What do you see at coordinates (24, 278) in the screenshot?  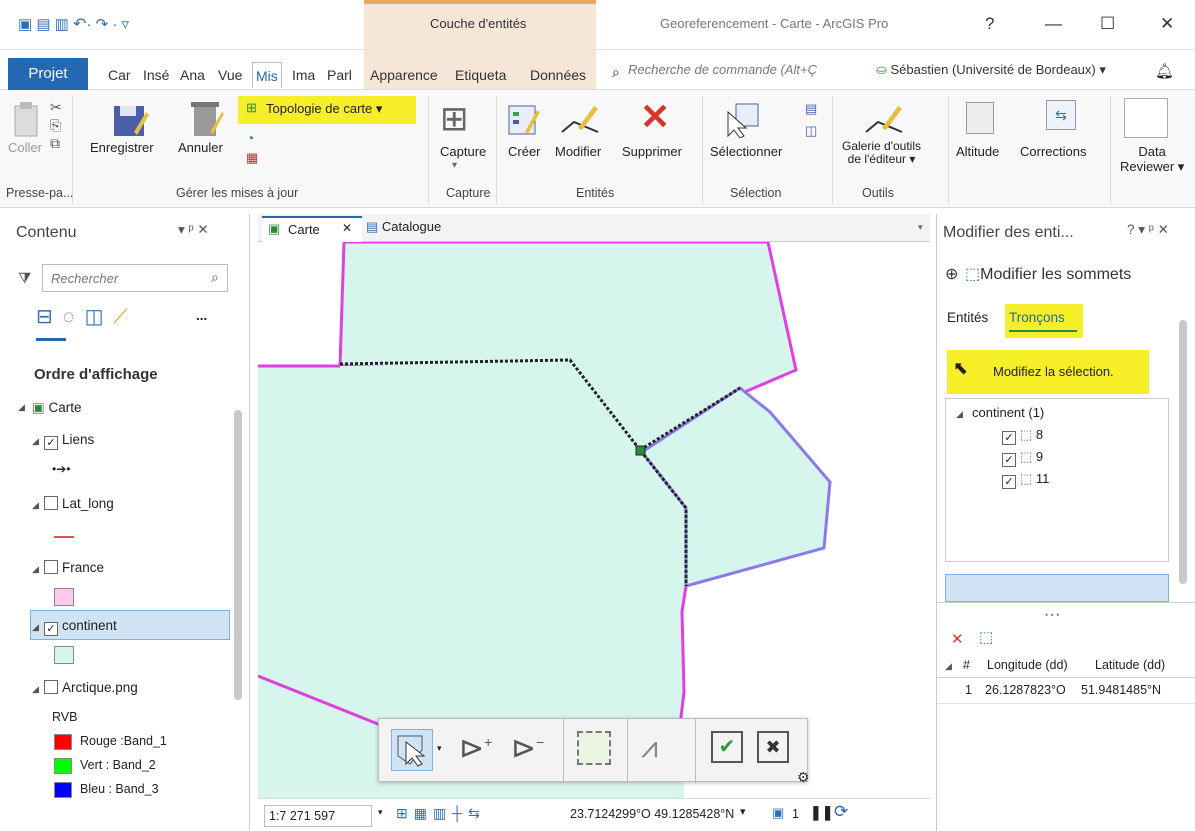 I see `filter-icon: ⧩` at bounding box center [24, 278].